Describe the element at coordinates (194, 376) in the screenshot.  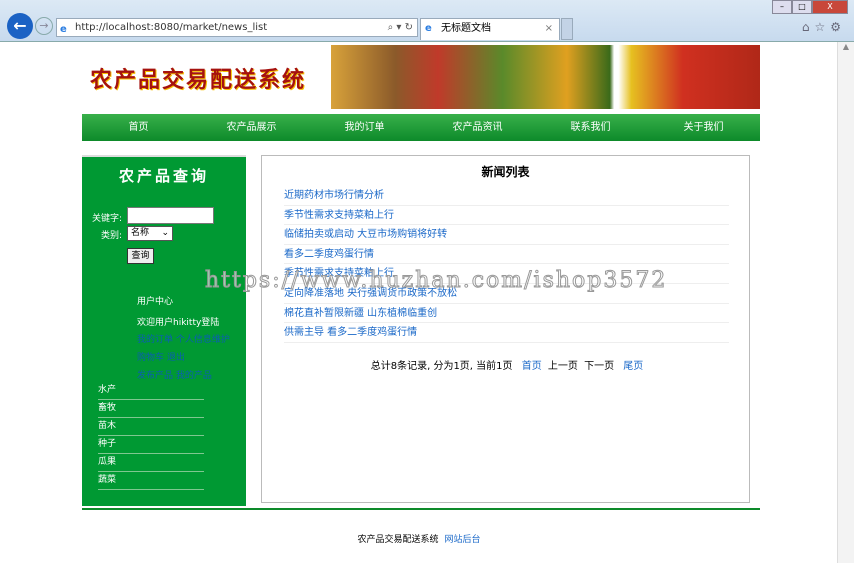
I see `my-products-link: 我的产品` at that location.